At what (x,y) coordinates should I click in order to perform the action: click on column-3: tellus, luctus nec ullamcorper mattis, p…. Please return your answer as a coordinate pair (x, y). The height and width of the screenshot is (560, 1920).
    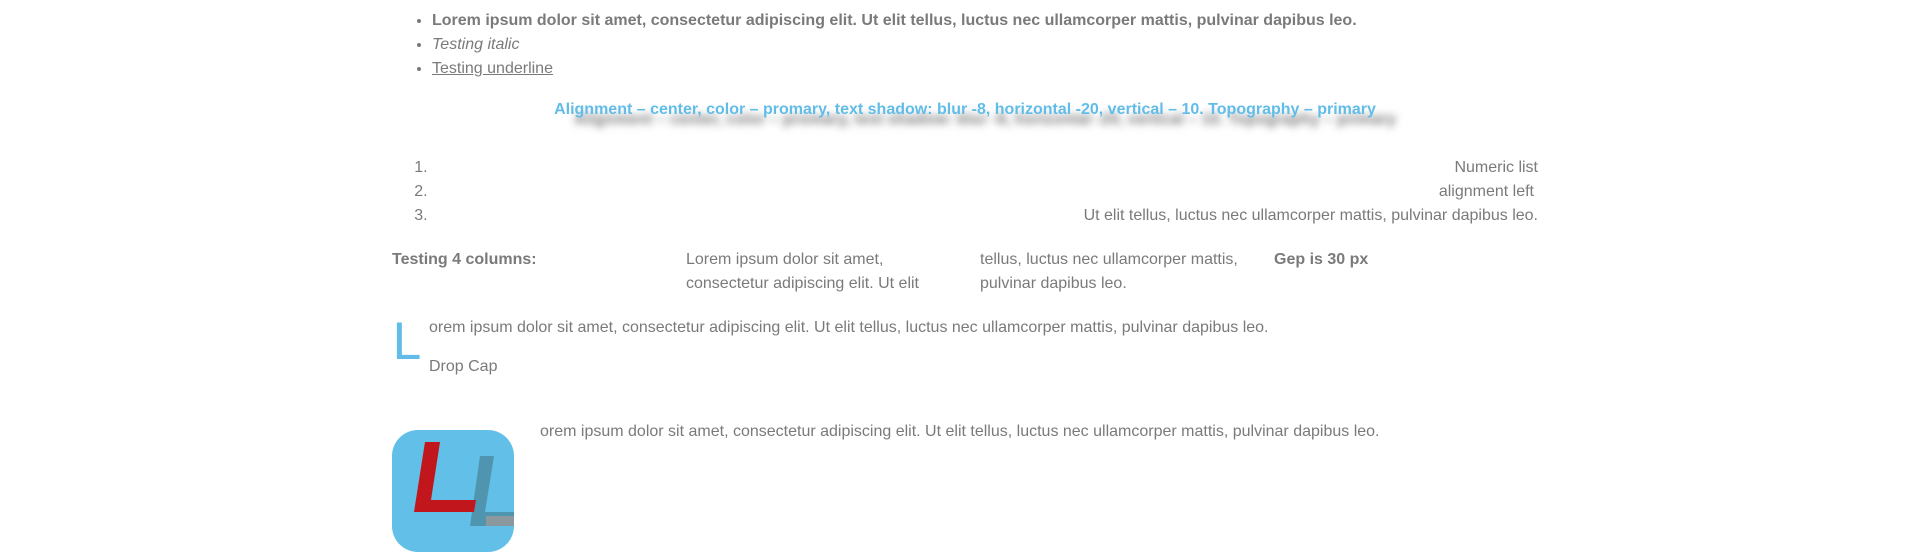
    Looking at the image, I should click on (1109, 271).